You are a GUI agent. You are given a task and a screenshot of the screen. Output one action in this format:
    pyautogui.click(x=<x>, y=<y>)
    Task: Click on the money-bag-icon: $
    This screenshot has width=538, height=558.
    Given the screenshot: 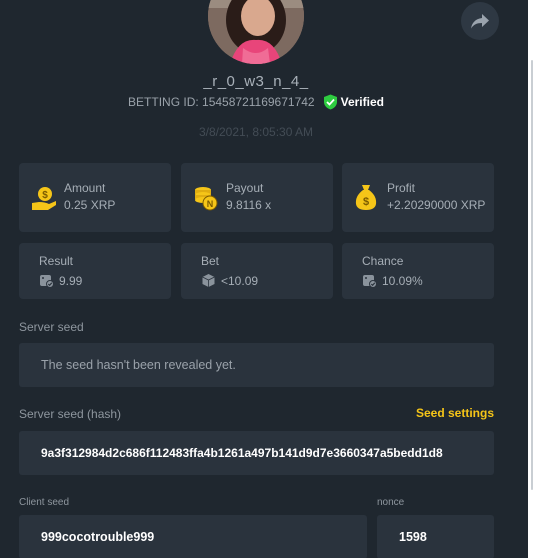 What is the action you would take?
    pyautogui.click(x=366, y=200)
    